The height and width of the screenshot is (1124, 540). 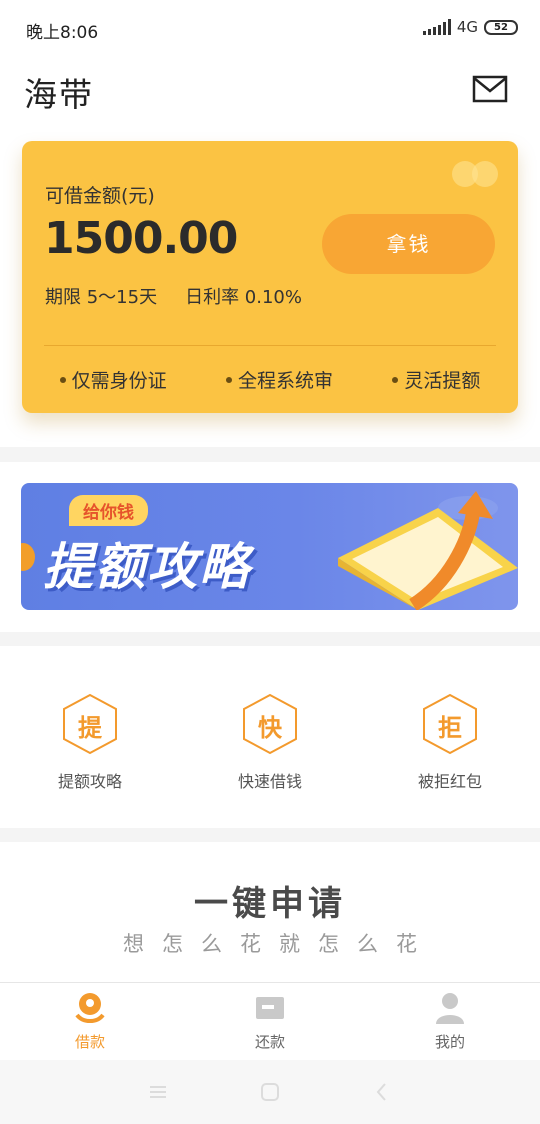 What do you see at coordinates (436, 27) in the screenshot?
I see `signal-icon` at bounding box center [436, 27].